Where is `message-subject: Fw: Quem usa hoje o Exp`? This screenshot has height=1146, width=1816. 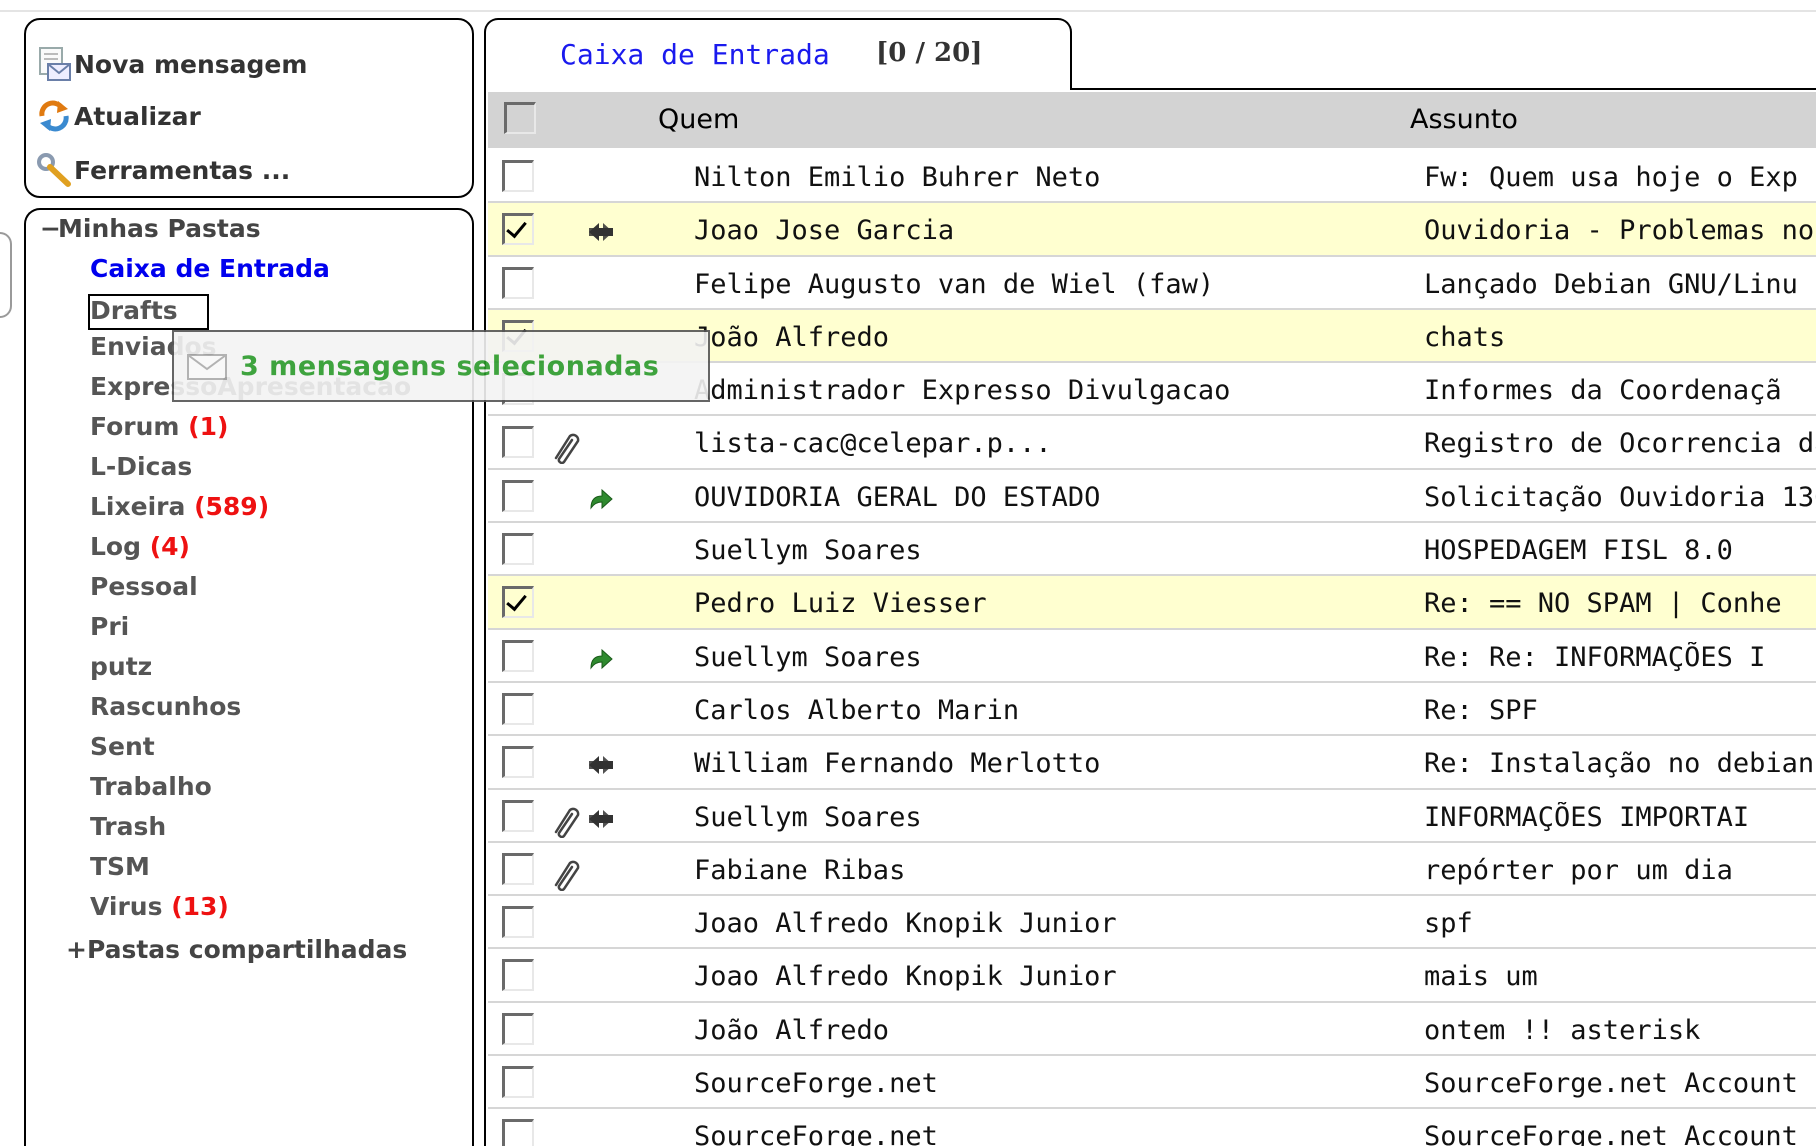
message-subject: Fw: Quem usa hoje o Exp is located at coordinates (1620, 177).